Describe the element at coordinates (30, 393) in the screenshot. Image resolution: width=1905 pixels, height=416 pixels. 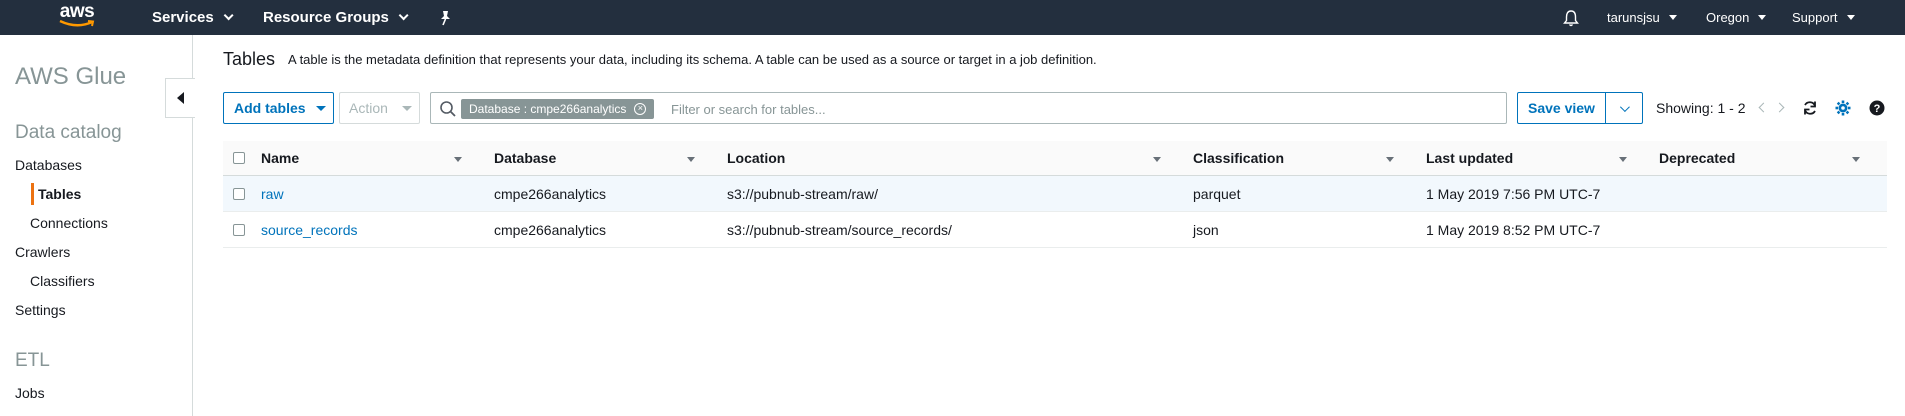
I see `sidebar-item-jobs: Jobs` at that location.